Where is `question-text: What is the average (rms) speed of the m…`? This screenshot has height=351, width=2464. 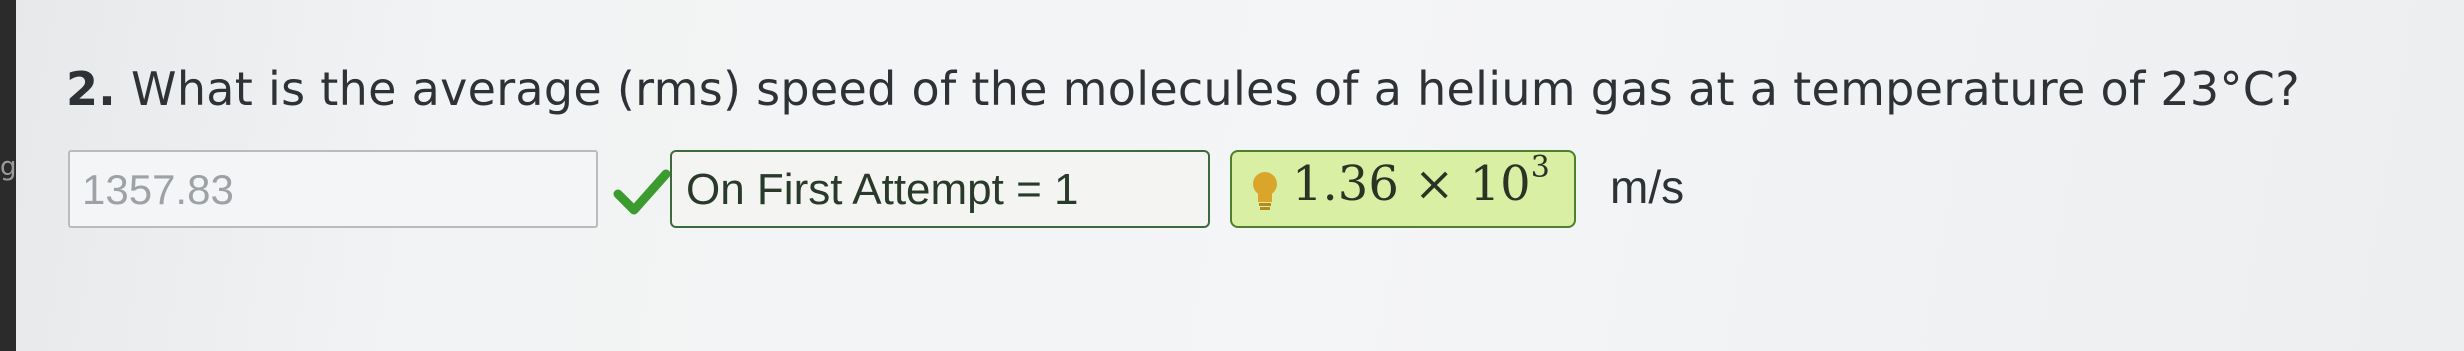 question-text: What is the average (rms) speed of the m… is located at coordinates (1215, 89).